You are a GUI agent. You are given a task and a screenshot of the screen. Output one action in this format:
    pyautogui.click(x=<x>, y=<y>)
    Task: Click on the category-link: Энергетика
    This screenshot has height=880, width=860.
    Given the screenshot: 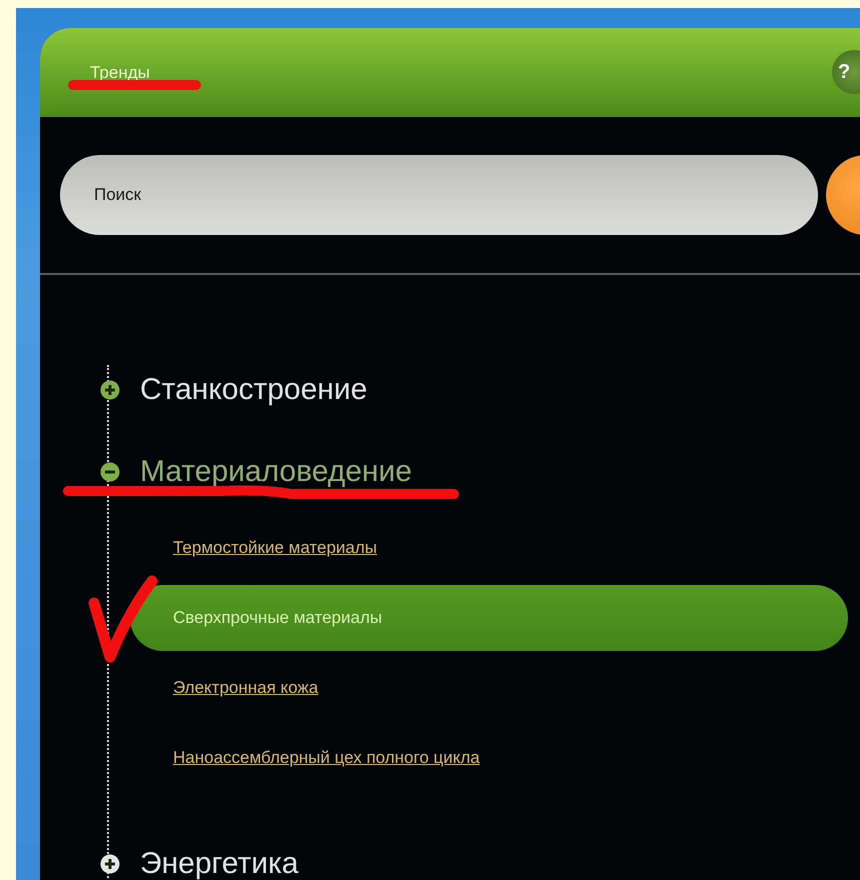 What is the action you would take?
    pyautogui.click(x=219, y=863)
    